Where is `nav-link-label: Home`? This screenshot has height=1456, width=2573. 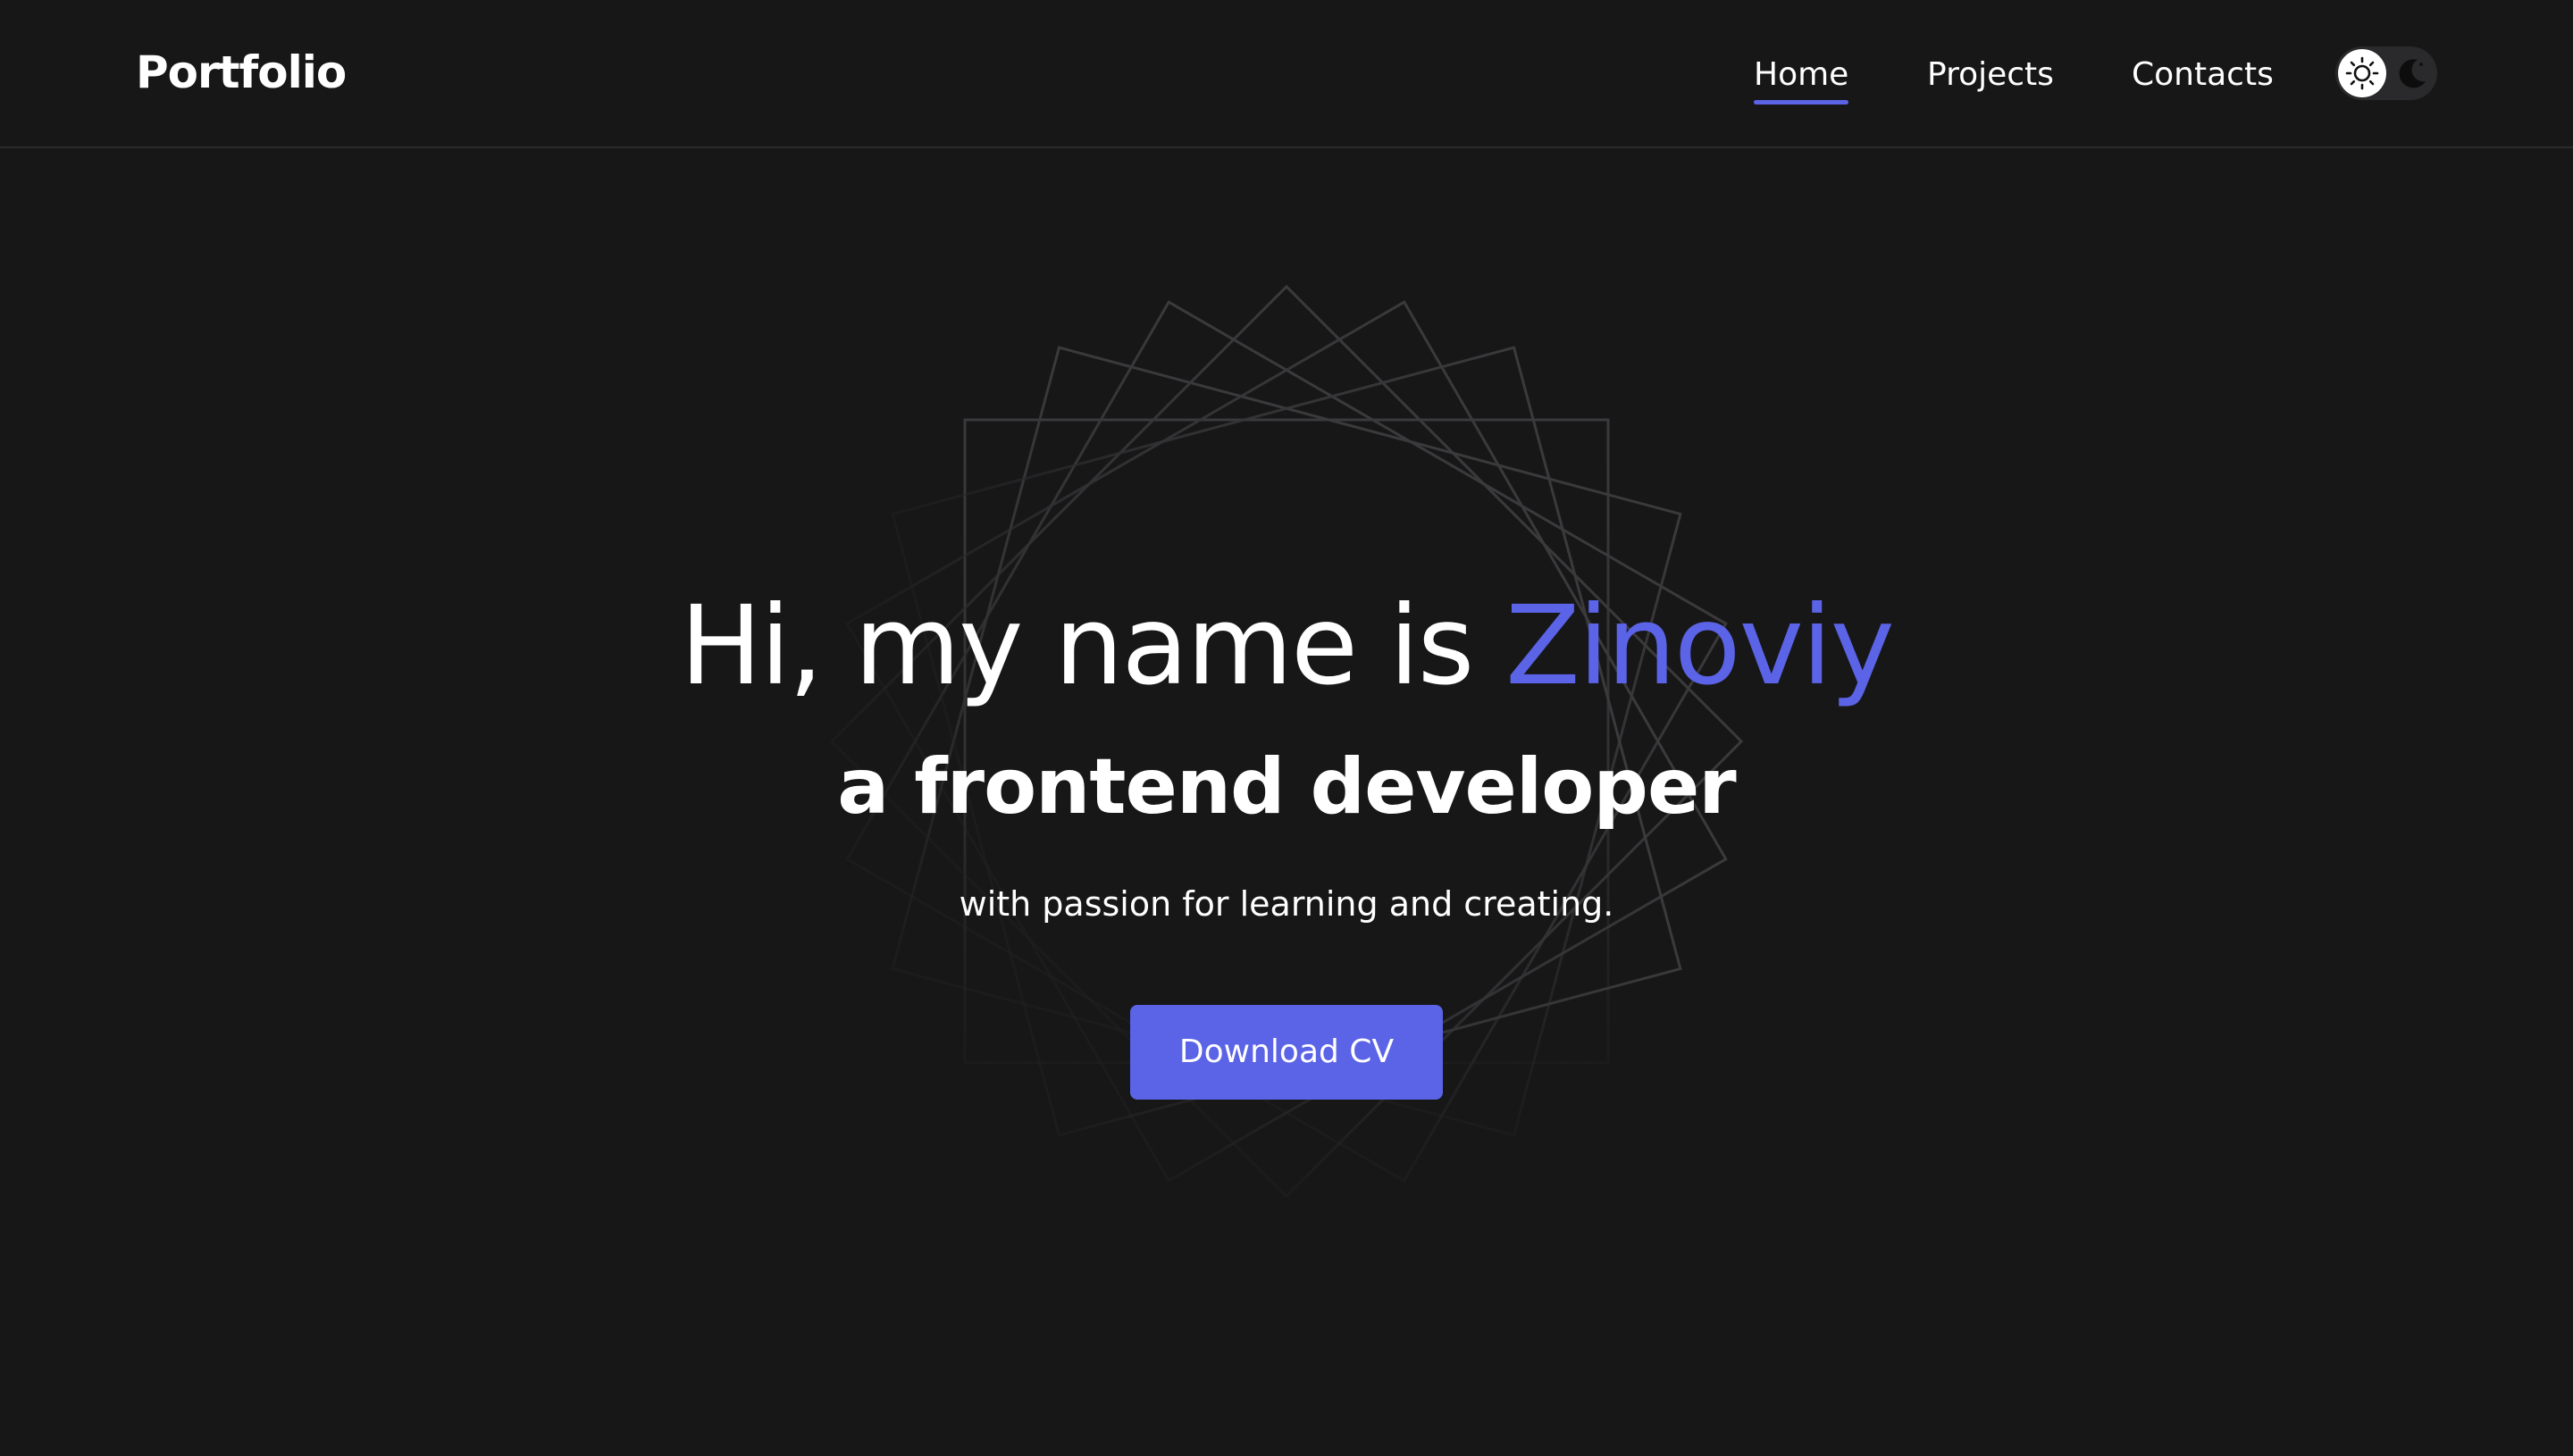
nav-link-label: Home is located at coordinates (1801, 74).